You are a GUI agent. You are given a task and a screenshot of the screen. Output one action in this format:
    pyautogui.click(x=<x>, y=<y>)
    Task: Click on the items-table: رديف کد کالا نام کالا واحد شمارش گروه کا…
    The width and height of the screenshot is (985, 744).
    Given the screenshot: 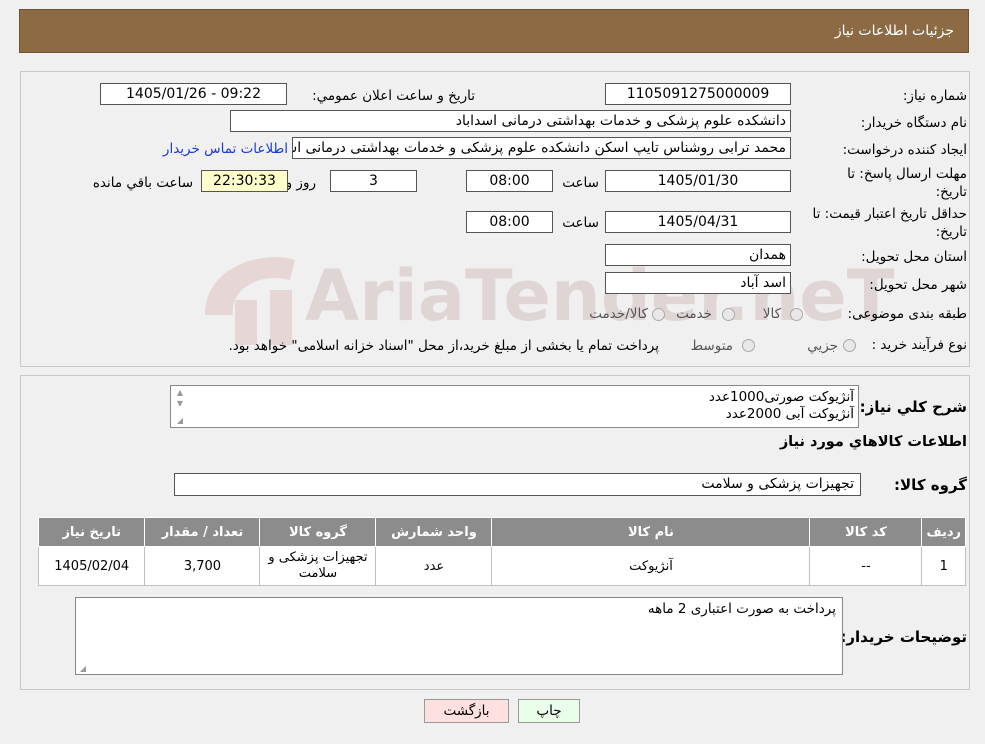 What is the action you would take?
    pyautogui.click(x=501, y=551)
    